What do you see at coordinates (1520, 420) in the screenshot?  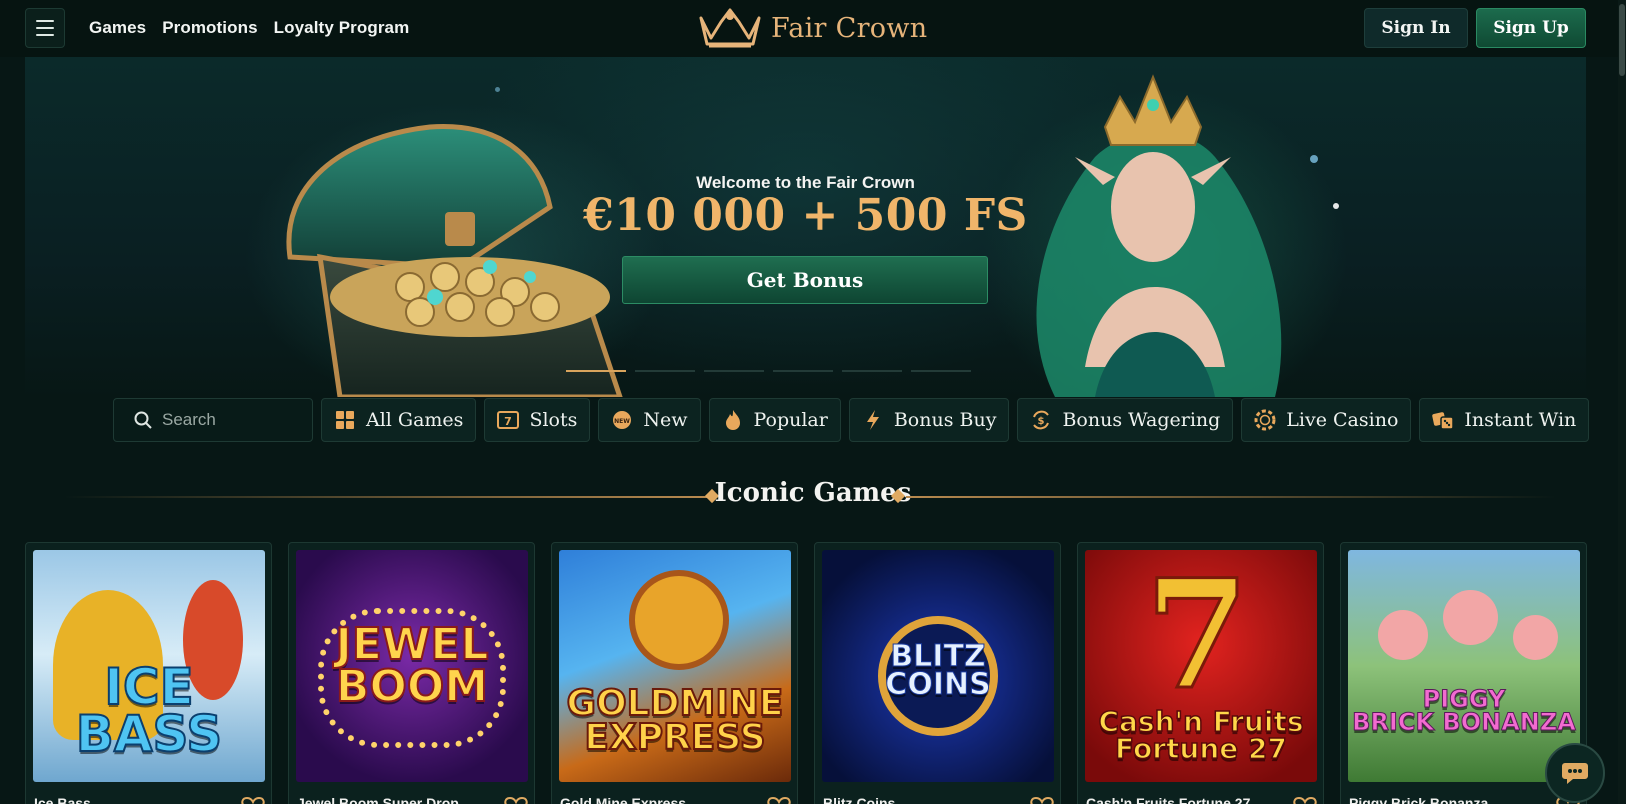 I see `filter-label: Instant Win` at bounding box center [1520, 420].